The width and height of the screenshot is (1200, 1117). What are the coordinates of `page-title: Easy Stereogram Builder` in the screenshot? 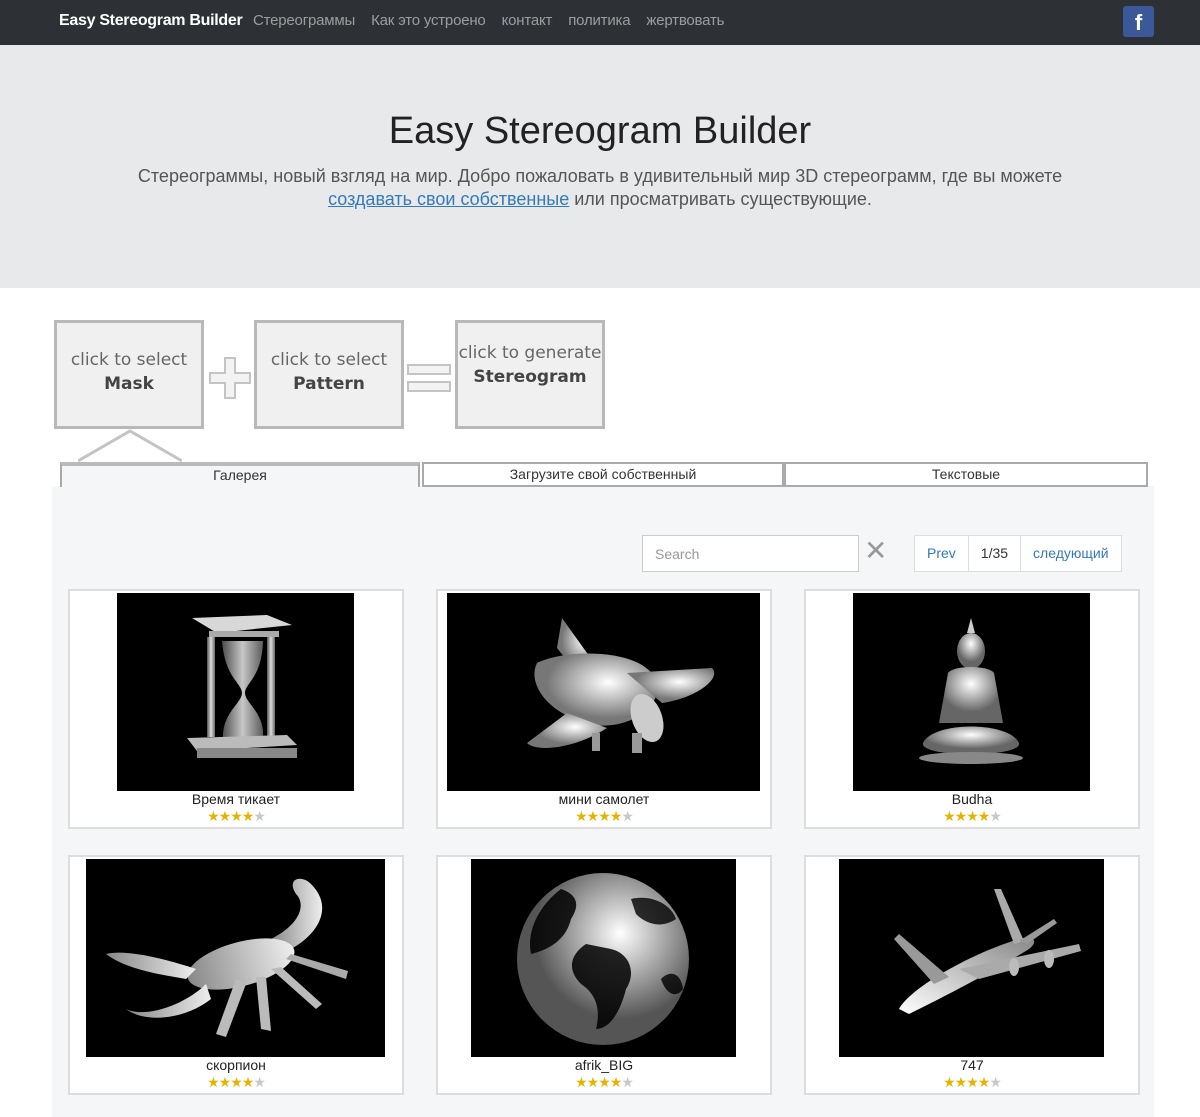 It's located at (600, 131).